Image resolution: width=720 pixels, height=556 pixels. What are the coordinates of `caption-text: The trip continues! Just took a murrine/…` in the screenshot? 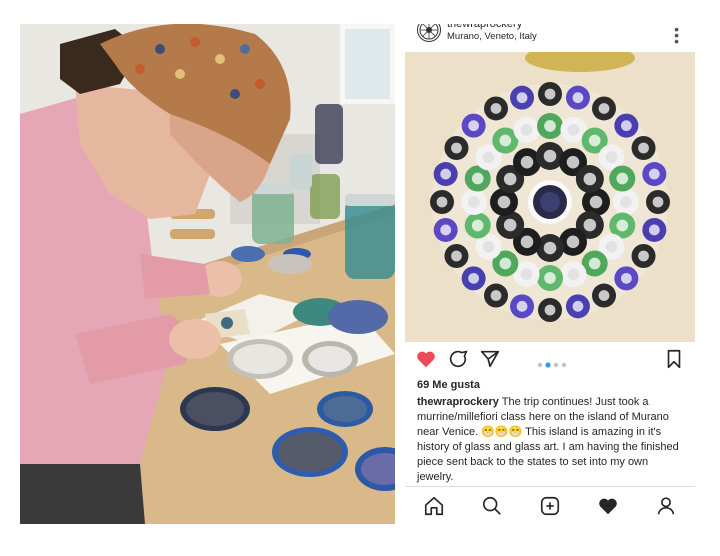 It's located at (548, 439).